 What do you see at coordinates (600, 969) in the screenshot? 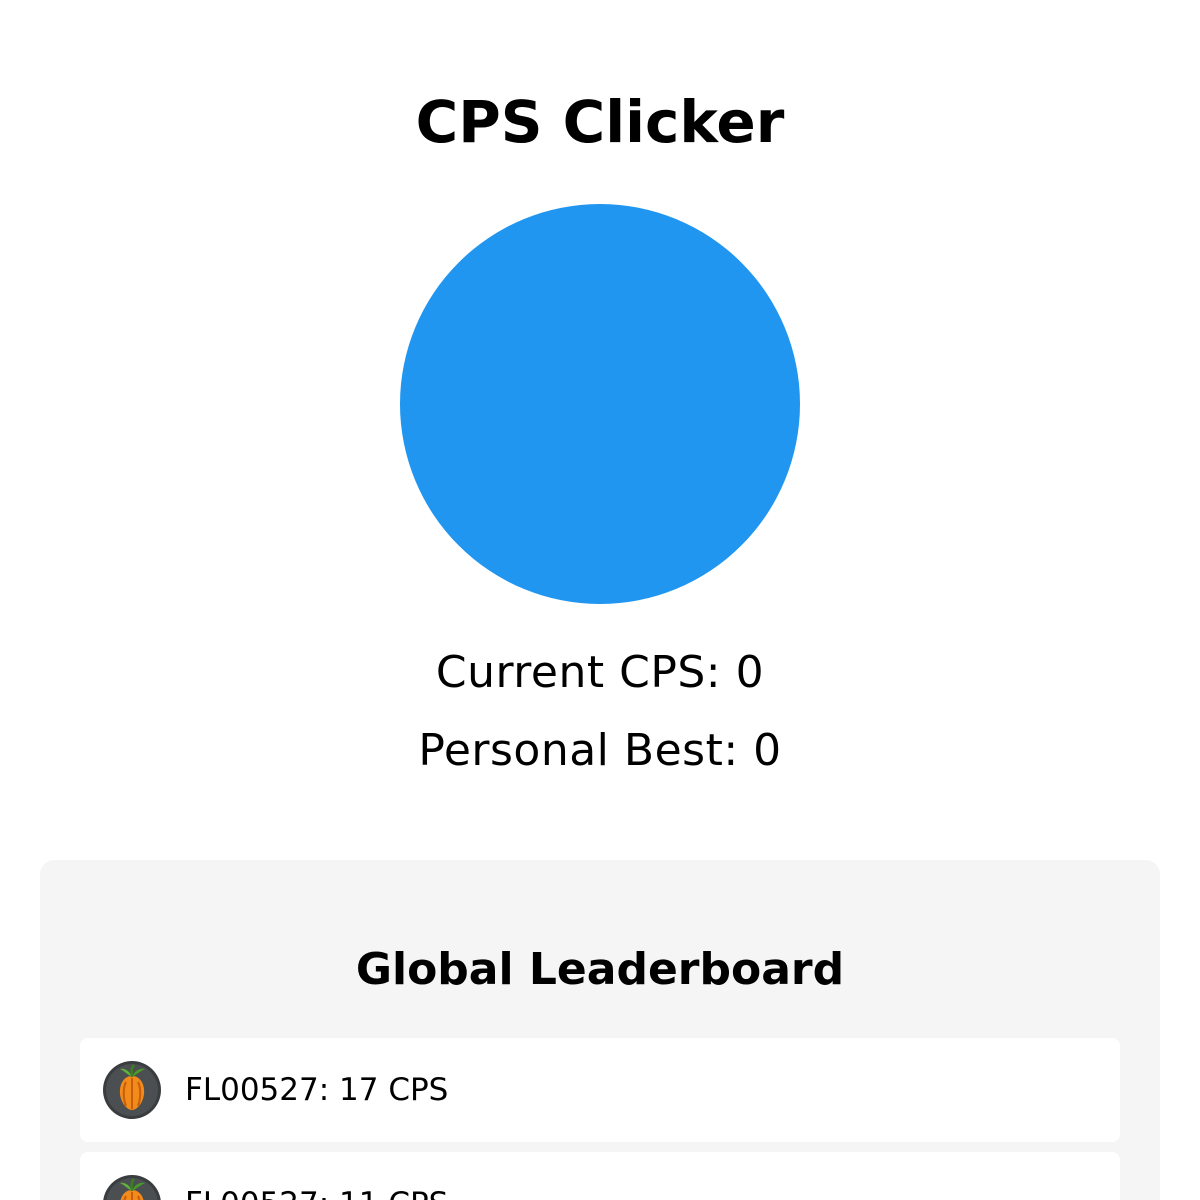
I see `leaderboard-title: Global Leaderboard` at bounding box center [600, 969].